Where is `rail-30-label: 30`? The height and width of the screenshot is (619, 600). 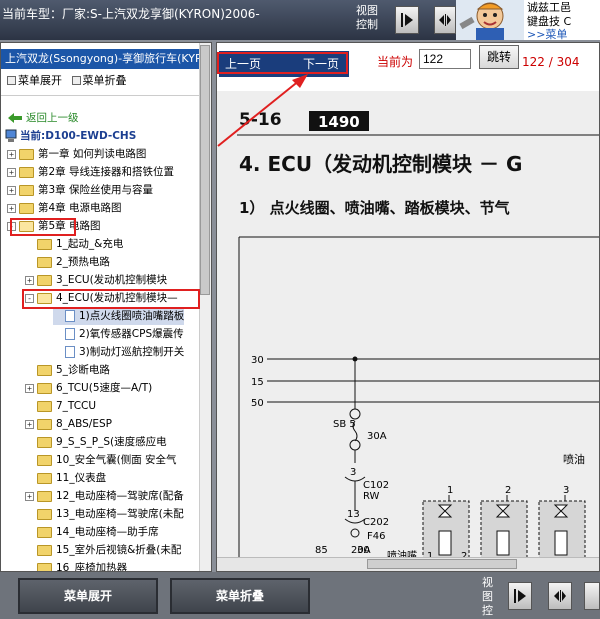
rail-30-label: 30 is located at coordinates (257, 360).